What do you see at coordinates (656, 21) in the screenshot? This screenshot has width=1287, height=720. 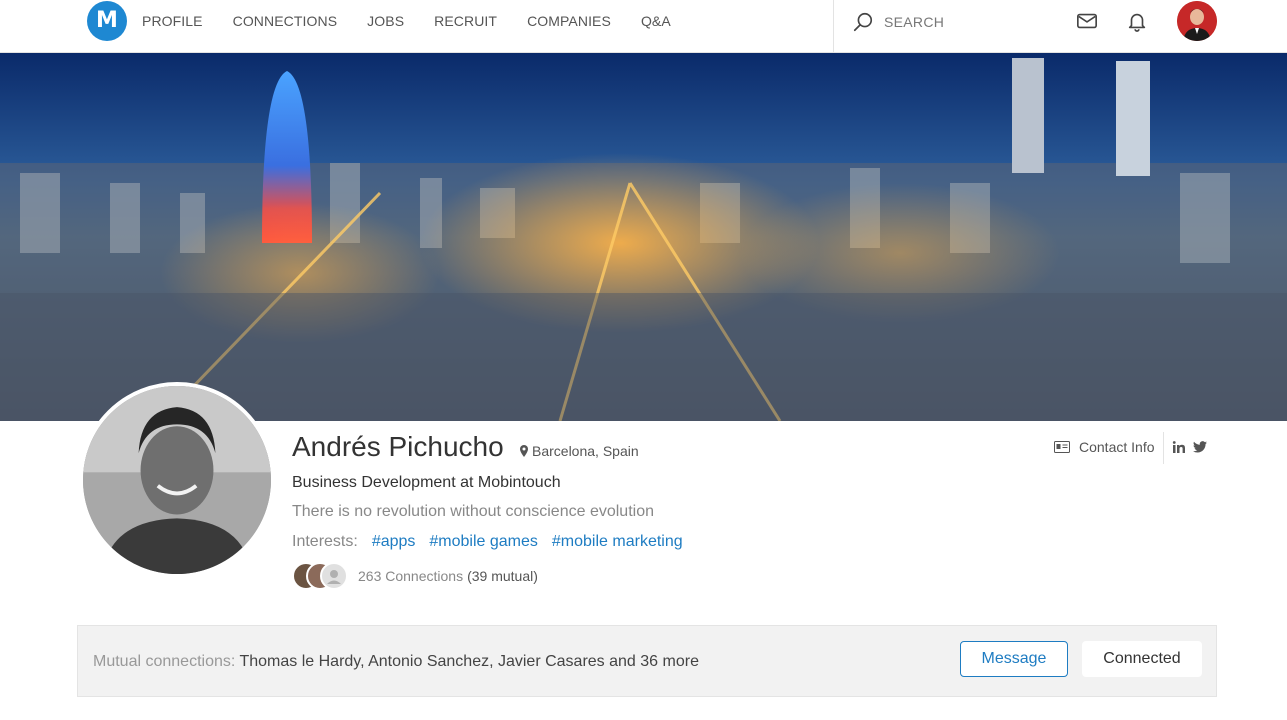 I see `nav-item-qa: Q&A` at bounding box center [656, 21].